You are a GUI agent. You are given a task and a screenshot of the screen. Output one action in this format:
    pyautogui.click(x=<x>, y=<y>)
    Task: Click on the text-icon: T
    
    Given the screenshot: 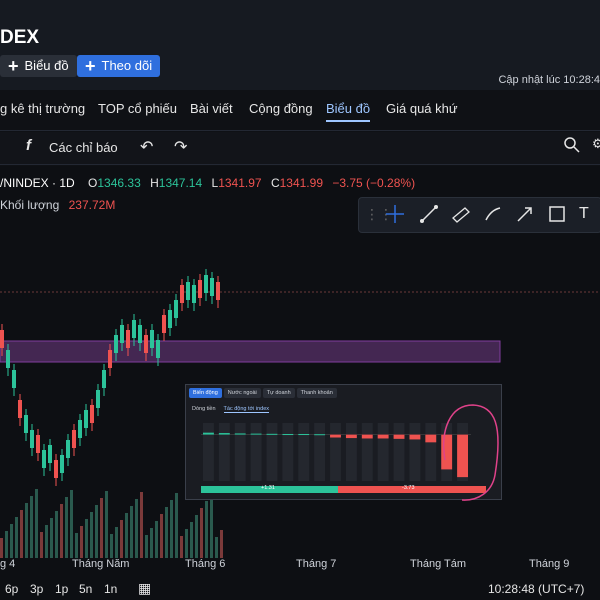 What is the action you would take?
    pyautogui.click(x=589, y=215)
    